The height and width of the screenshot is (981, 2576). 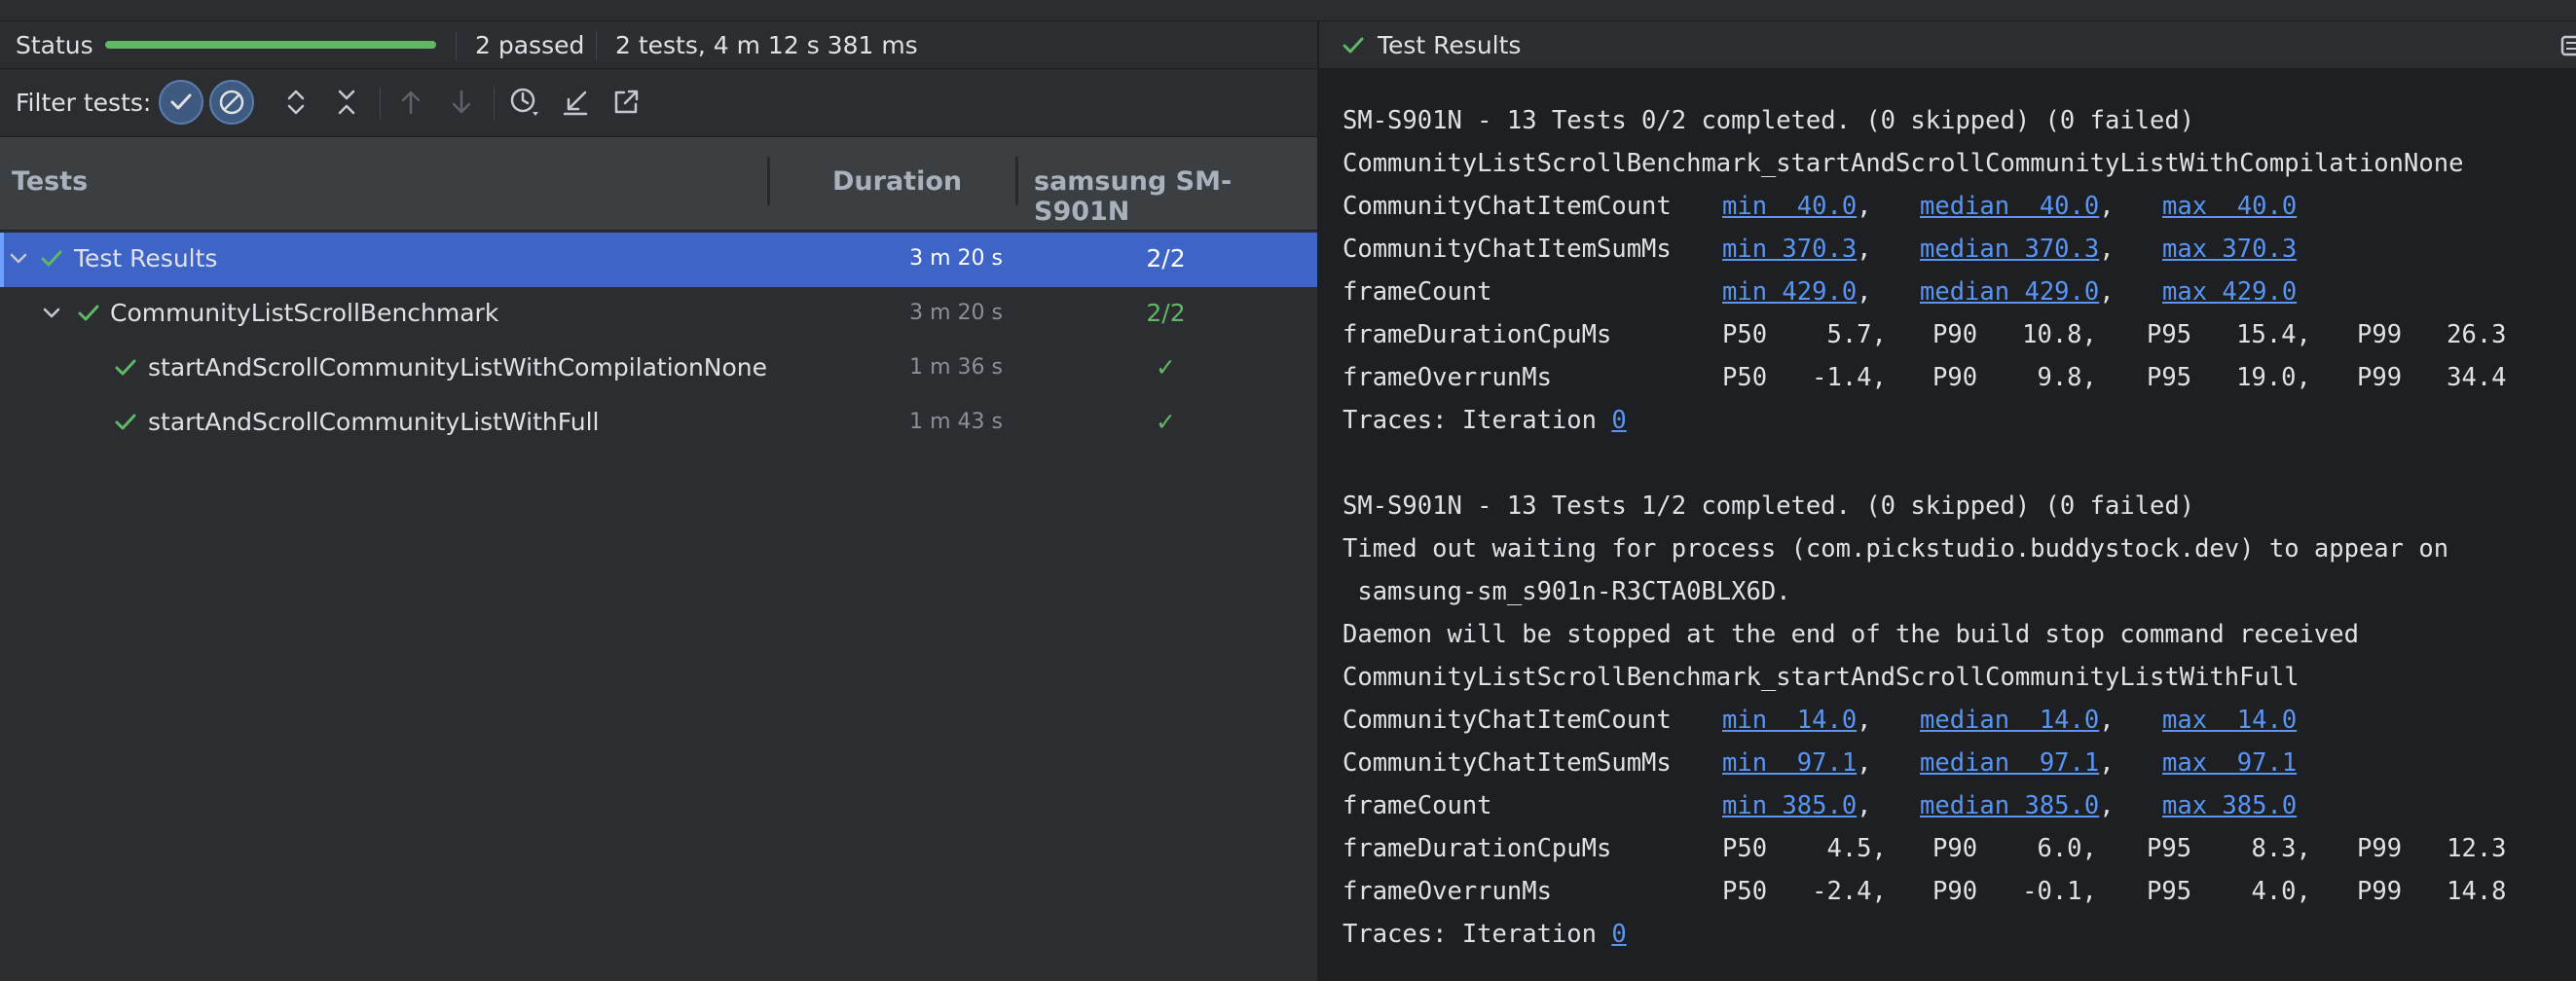 I want to click on window-top-strip, so click(x=1288, y=10).